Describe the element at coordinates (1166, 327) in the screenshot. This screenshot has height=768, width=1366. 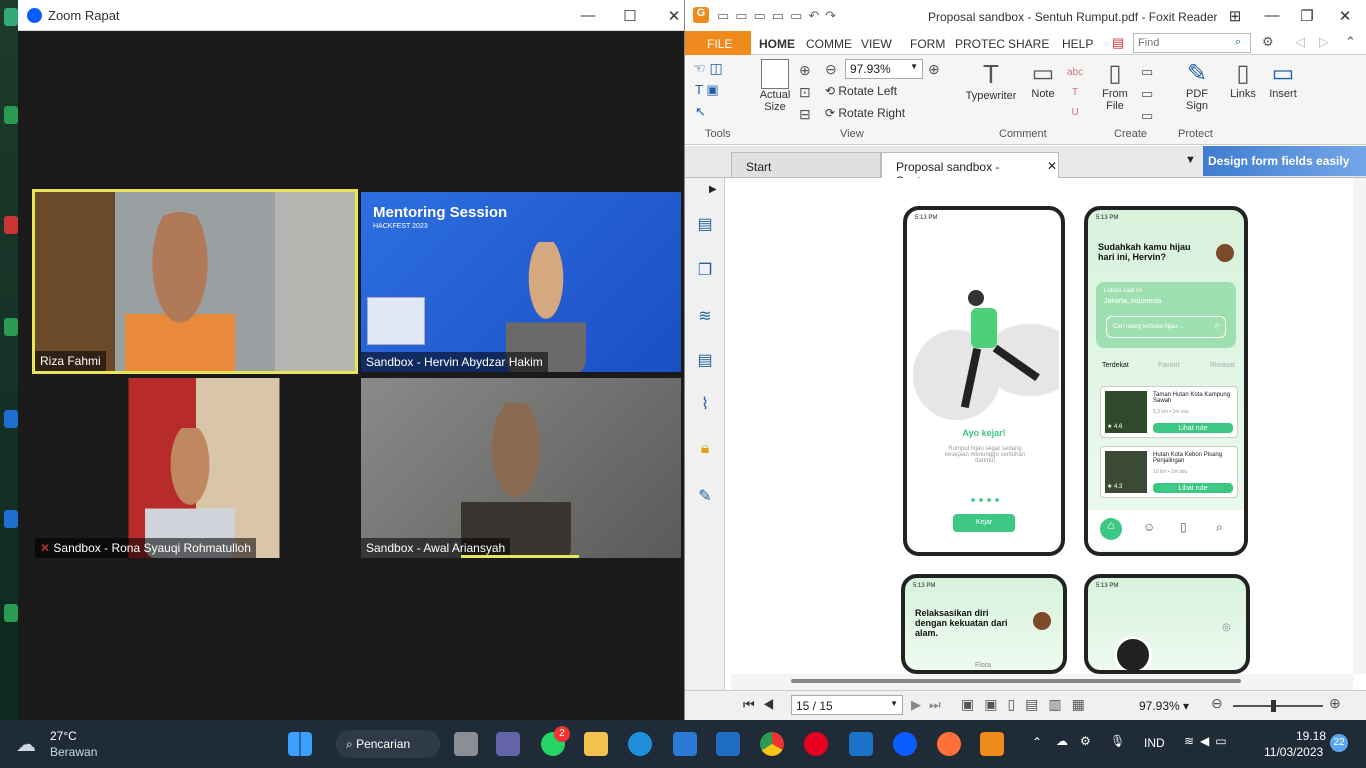
I see `place-search-input: Cari ruang terbuka hijau ... ⌕` at that location.